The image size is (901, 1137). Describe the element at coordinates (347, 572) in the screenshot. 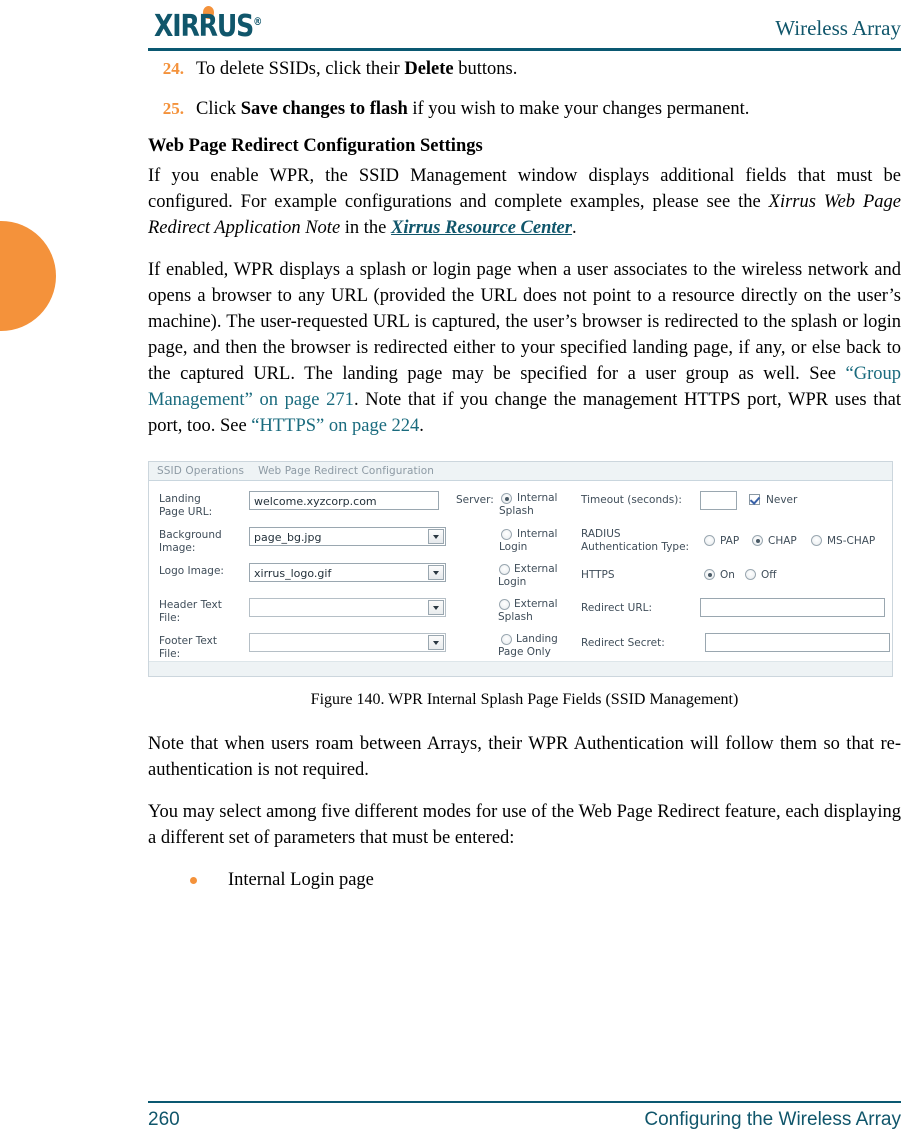

I see `logo-image-select: xirrus_logo.gif` at that location.